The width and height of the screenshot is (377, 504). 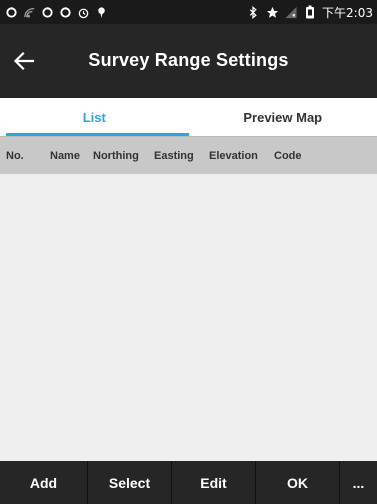 I want to click on table-header: No. Name Northing Easting Elevation Code, so click(x=188, y=155).